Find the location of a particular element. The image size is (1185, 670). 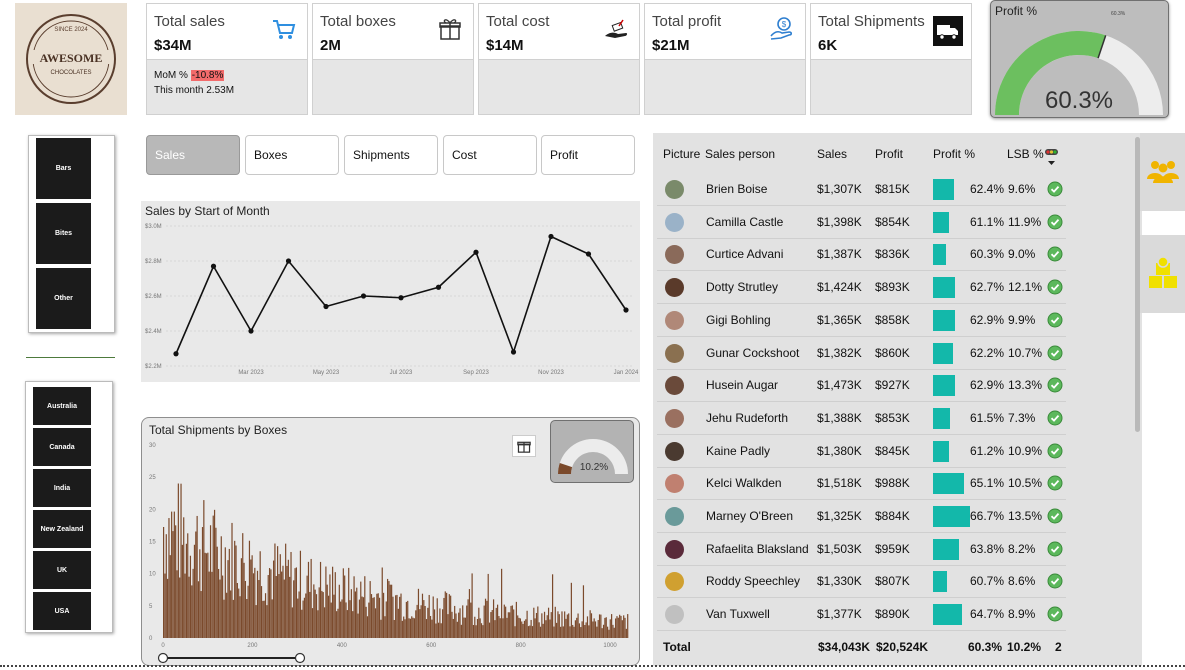

cell-name: Roddy Speechley is located at coordinates (753, 581).